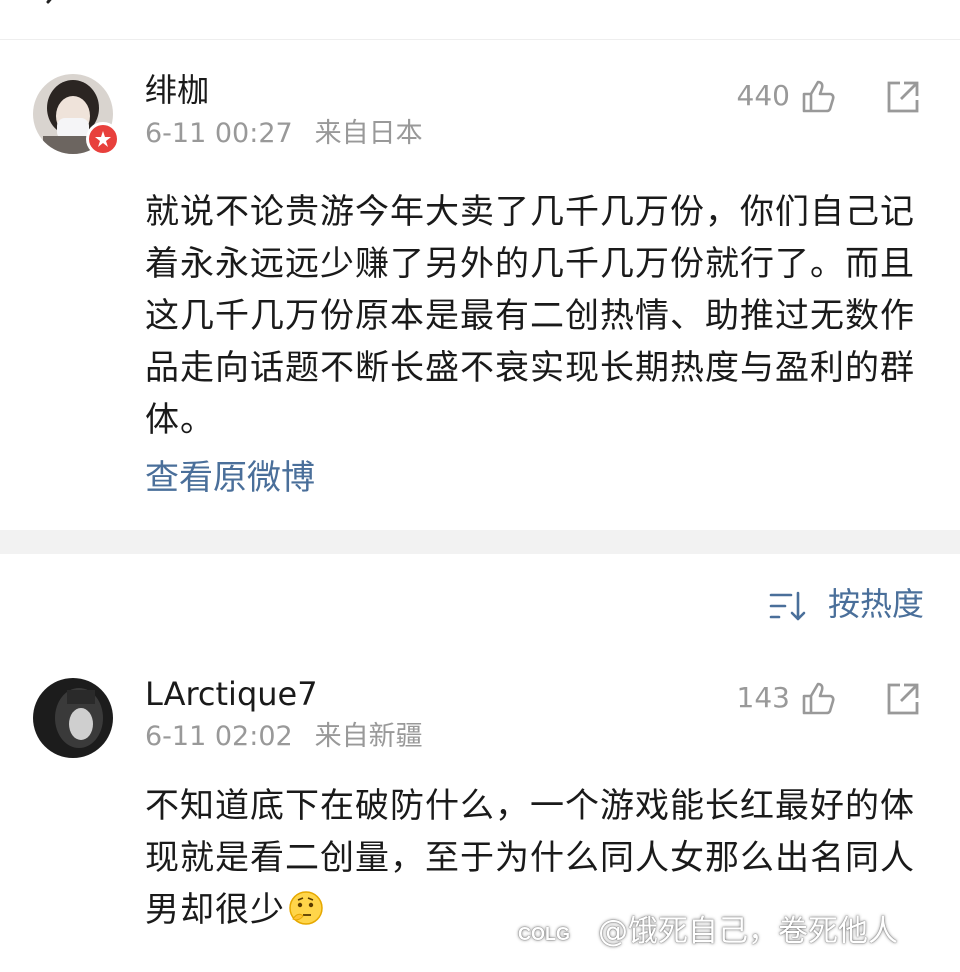 The height and width of the screenshot is (972, 960). I want to click on comment-source: 来自新疆, so click(368, 736).